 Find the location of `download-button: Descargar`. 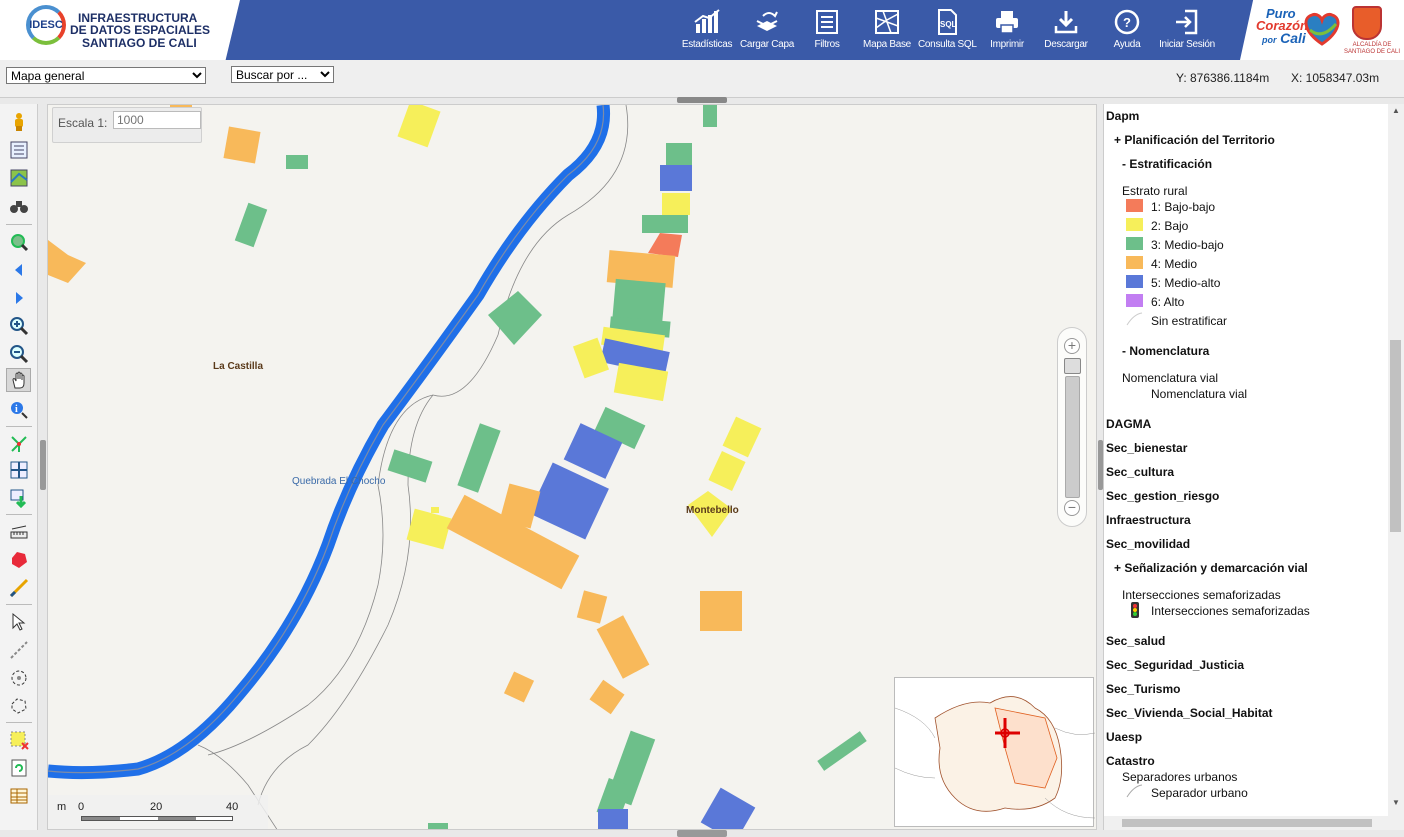

download-button: Descargar is located at coordinates (1066, 32).